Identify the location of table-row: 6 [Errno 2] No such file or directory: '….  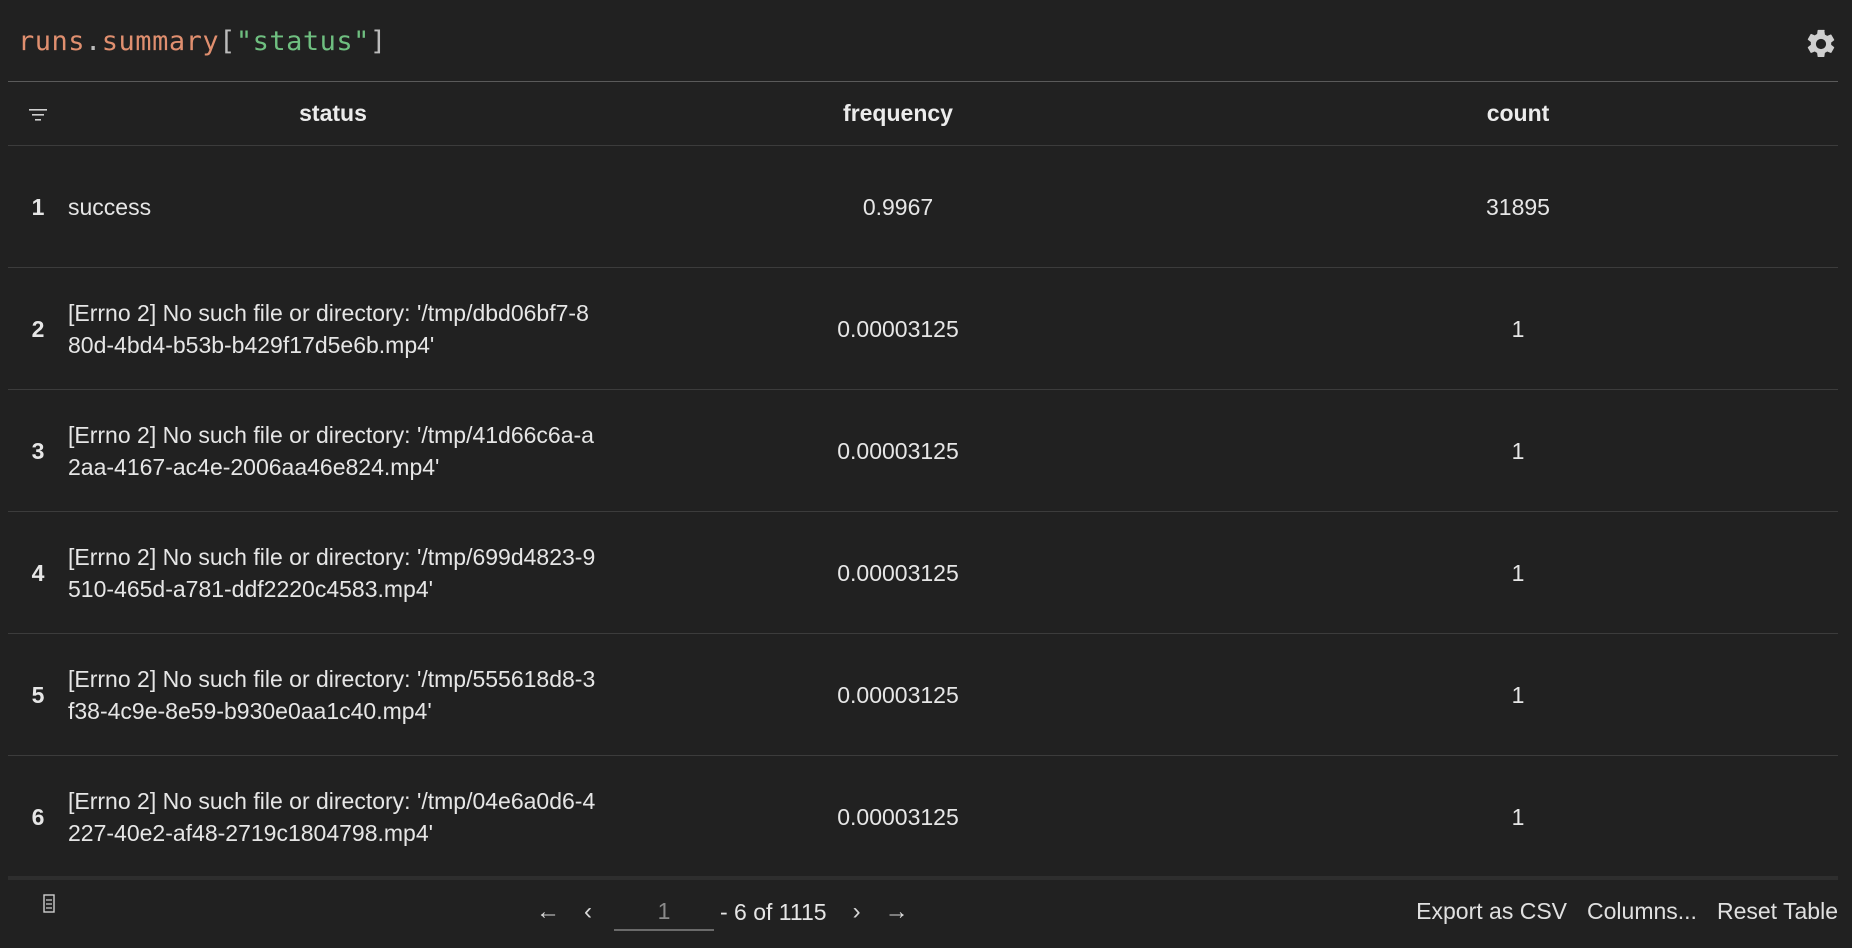
(923, 816).